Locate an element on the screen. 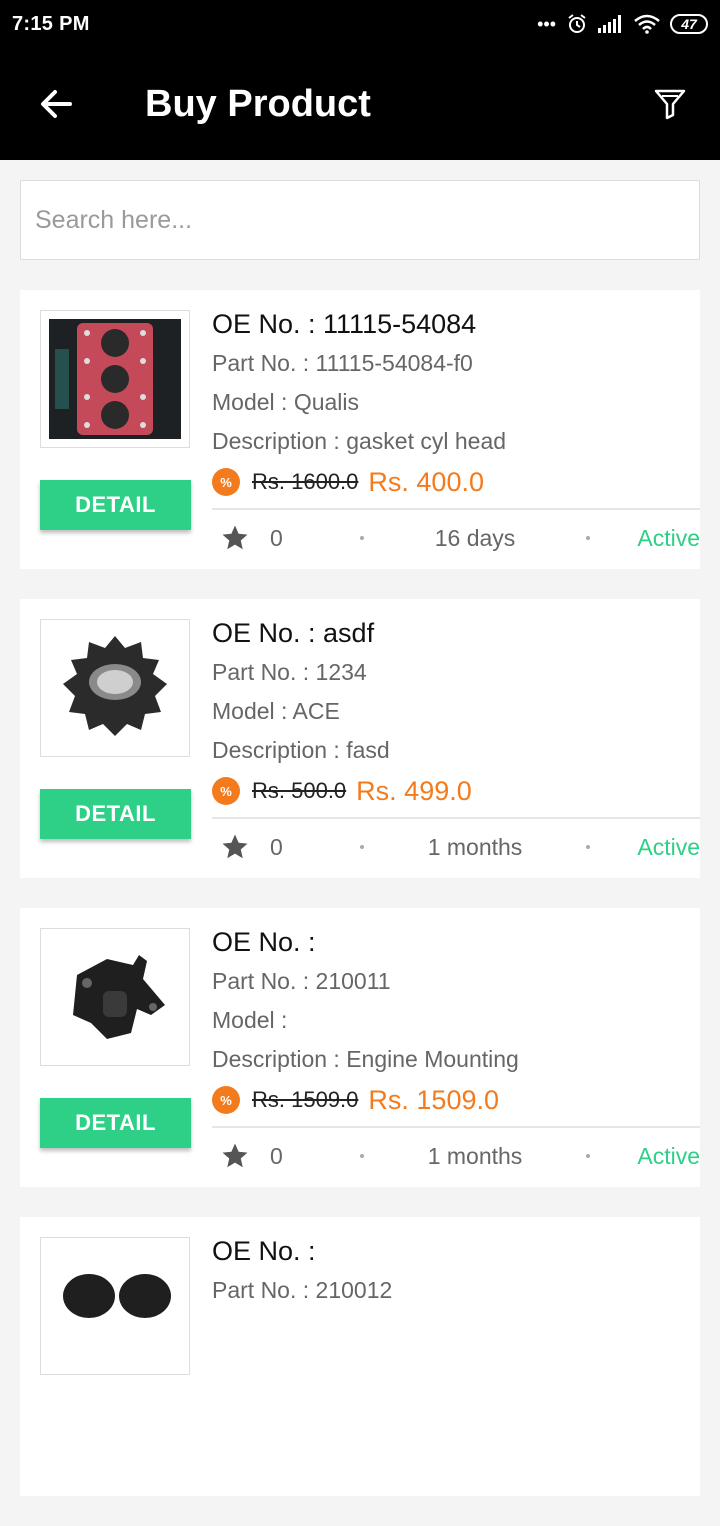 Image resolution: width=720 pixels, height=1526 pixels. description: Description : Engine Mounting is located at coordinates (365, 1059).